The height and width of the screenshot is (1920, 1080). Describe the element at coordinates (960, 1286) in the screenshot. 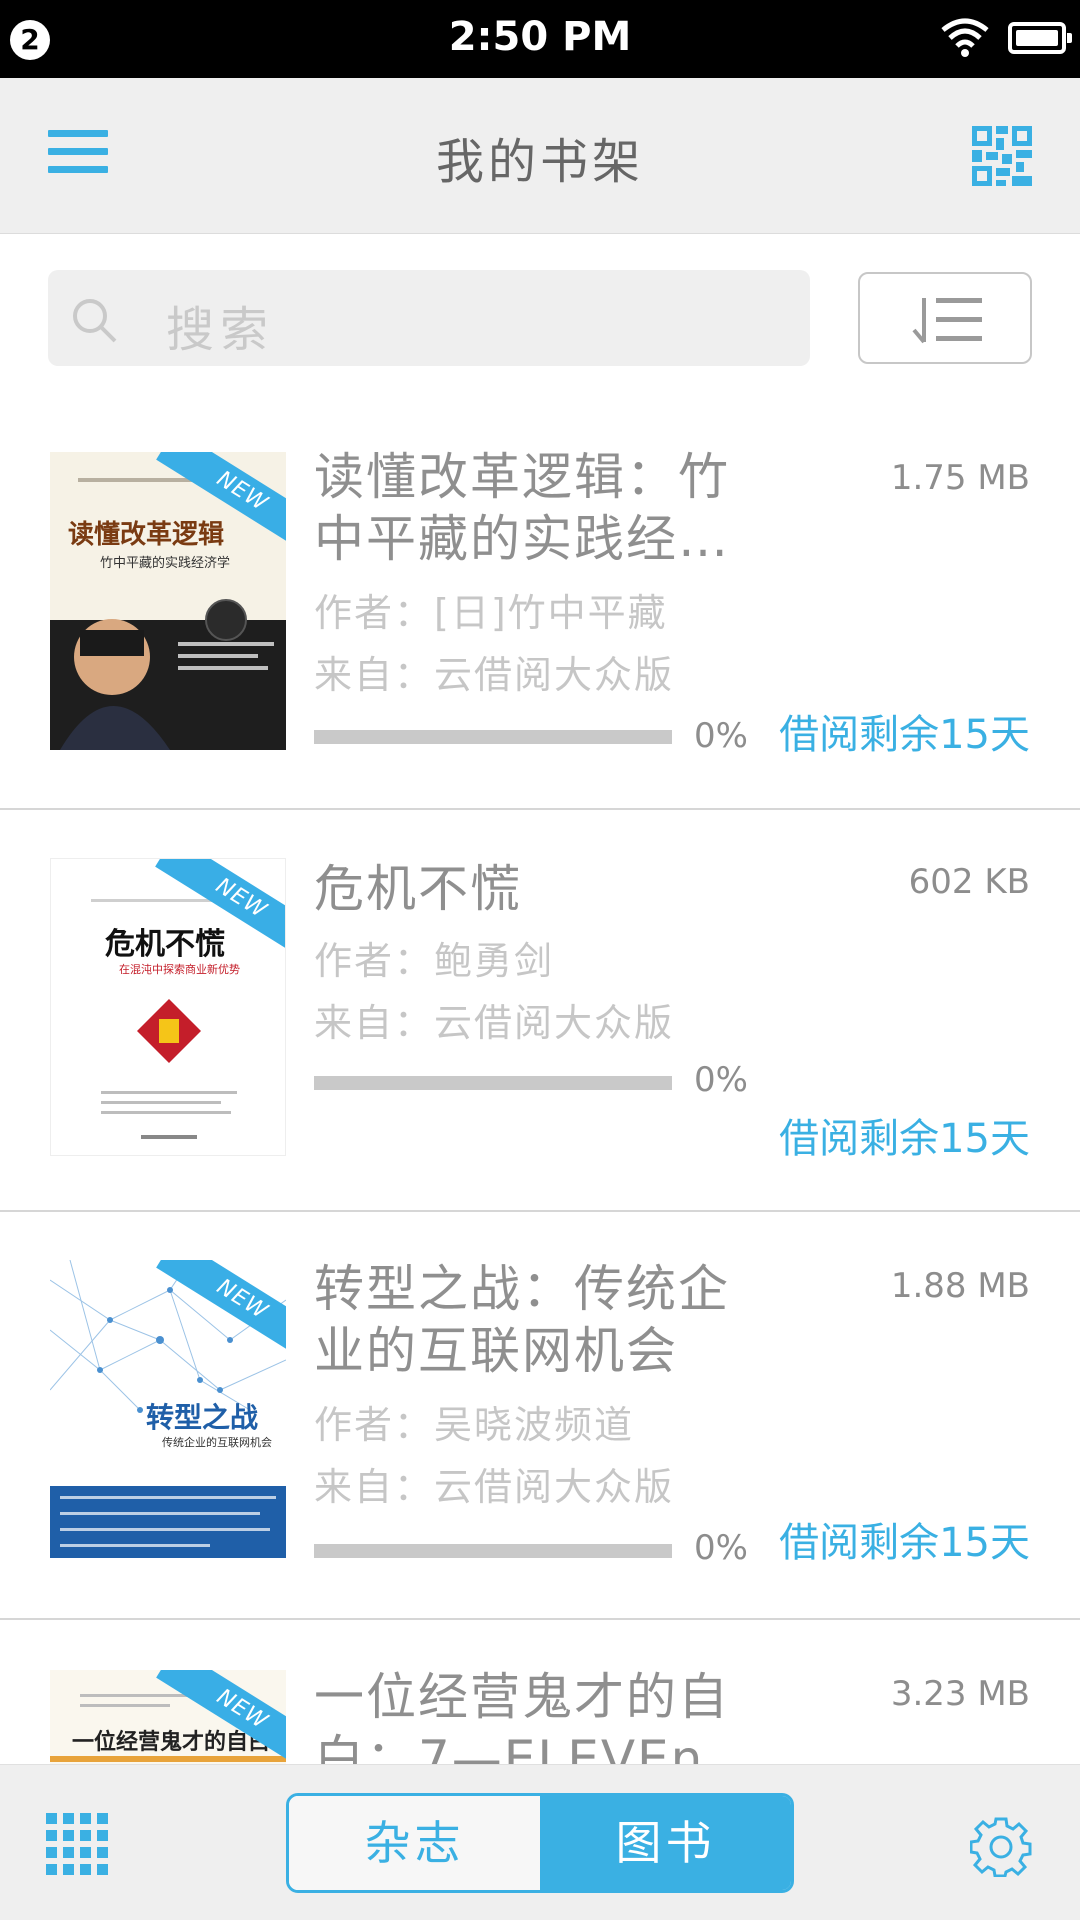

I see `book-size: 1.88 MB` at that location.